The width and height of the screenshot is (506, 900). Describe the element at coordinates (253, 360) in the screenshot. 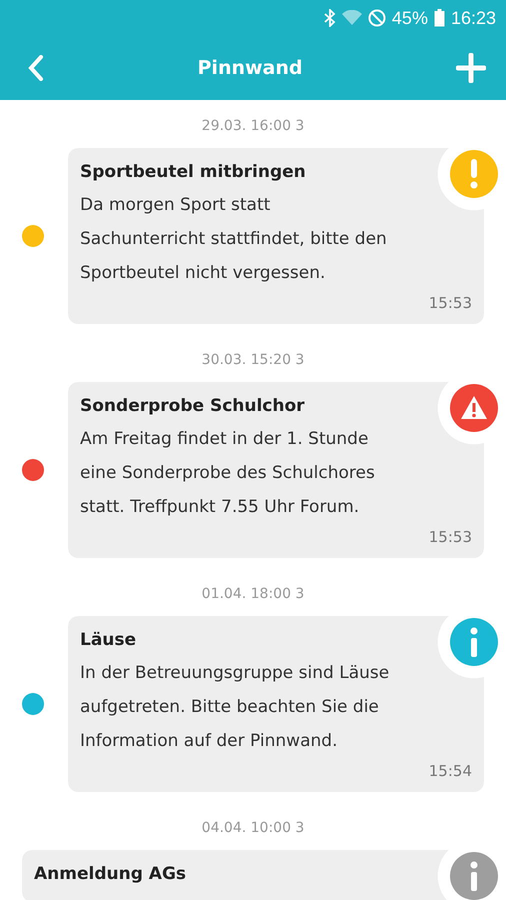

I see `post-timestamp: 30.03. 15:20 3` at that location.